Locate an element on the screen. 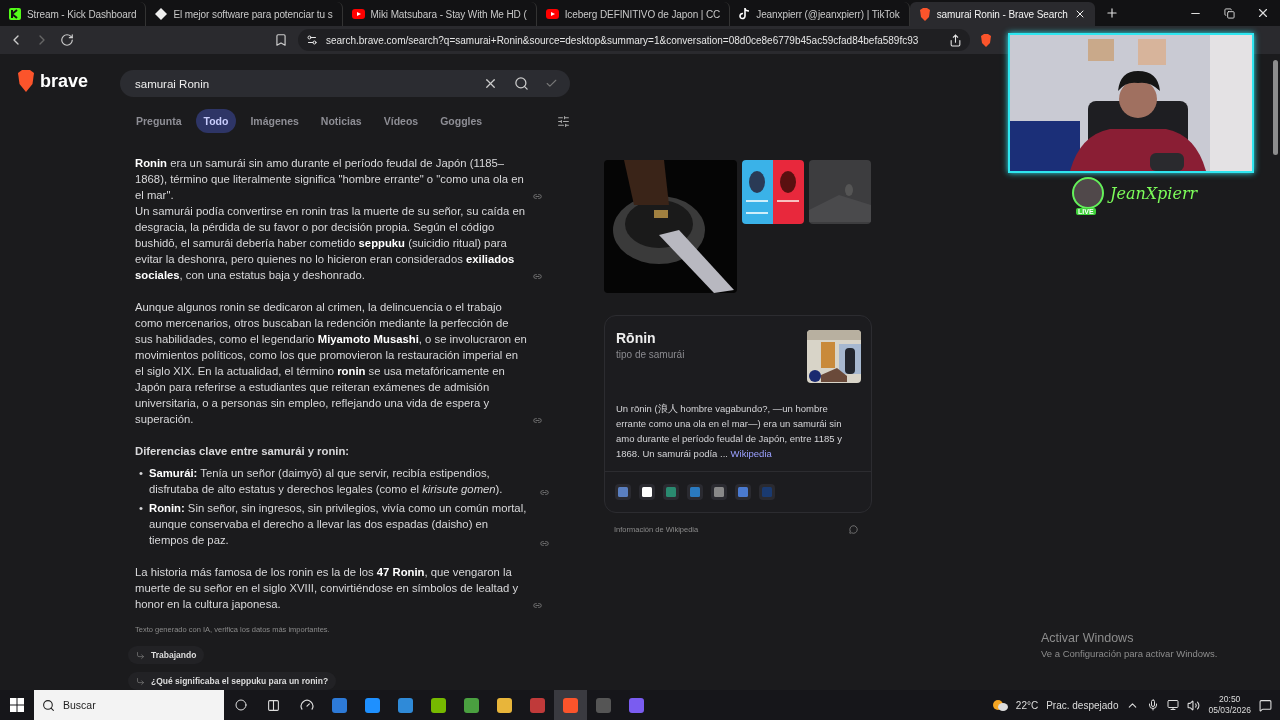 This screenshot has height=720, width=1280. taskbar-search-field: Buscar is located at coordinates (129, 705).